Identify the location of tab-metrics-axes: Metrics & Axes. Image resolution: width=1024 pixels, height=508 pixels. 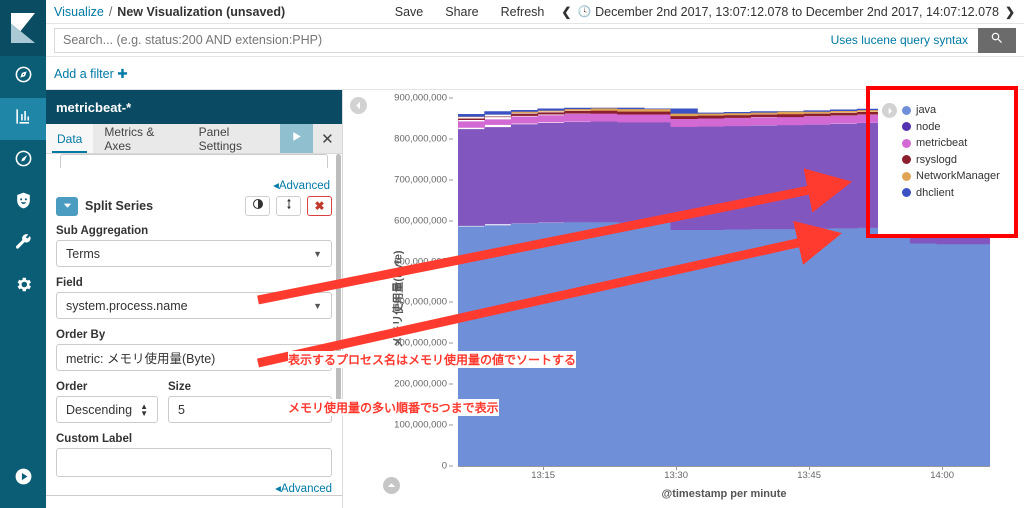
(140, 138).